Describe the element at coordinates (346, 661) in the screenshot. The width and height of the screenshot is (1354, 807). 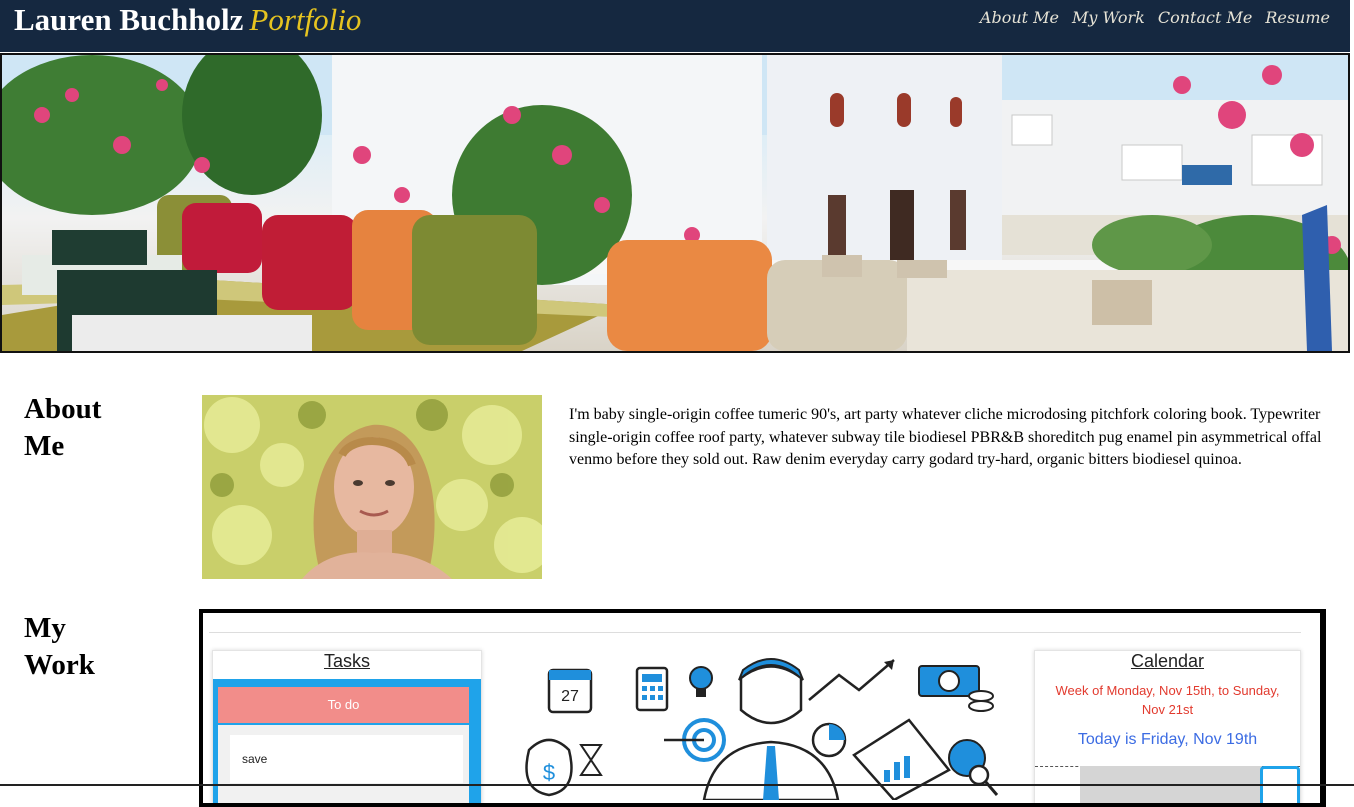
I see `tasks-title: Tasks` at that location.